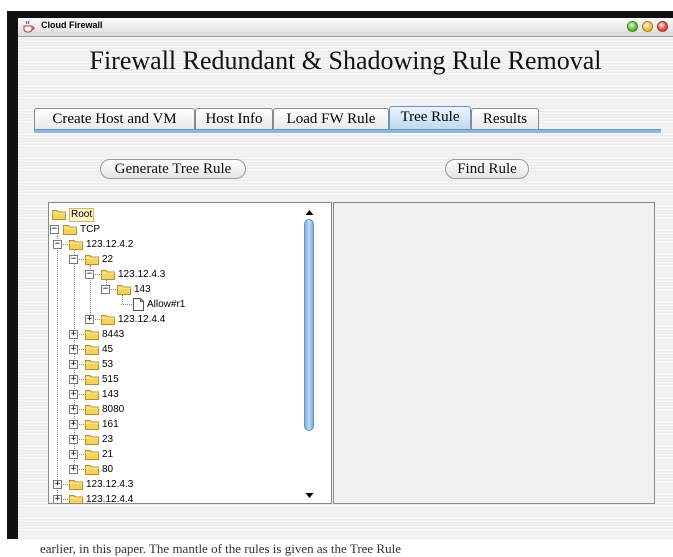 The height and width of the screenshot is (557, 673). I want to click on tree-node: +161, so click(189, 424).